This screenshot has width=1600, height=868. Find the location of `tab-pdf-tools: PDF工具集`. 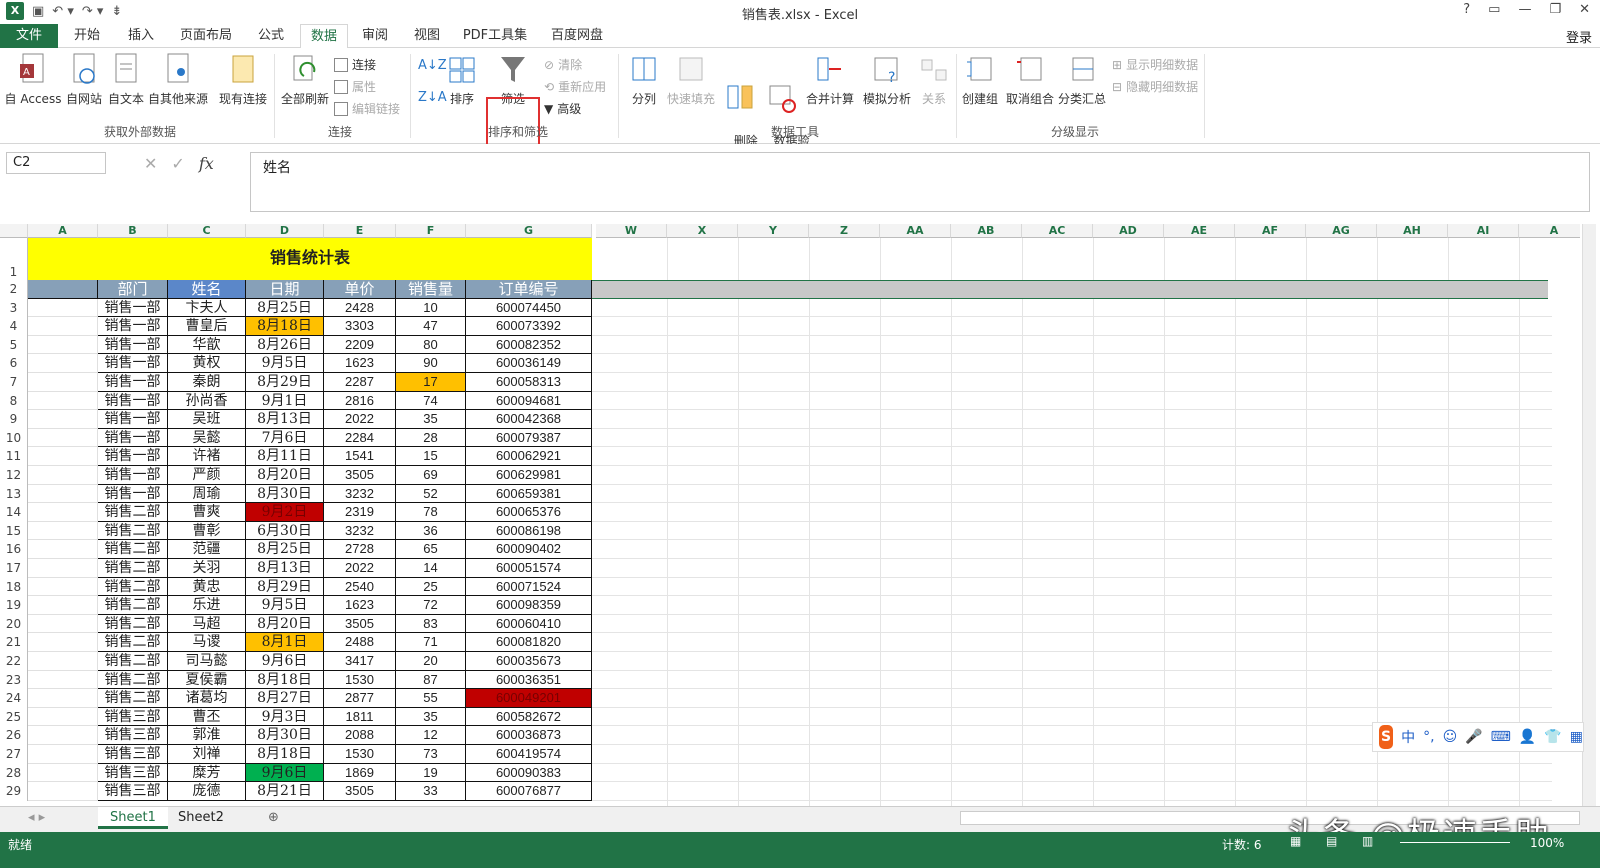

tab-pdf-tools: PDF工具集 is located at coordinates (495, 36).